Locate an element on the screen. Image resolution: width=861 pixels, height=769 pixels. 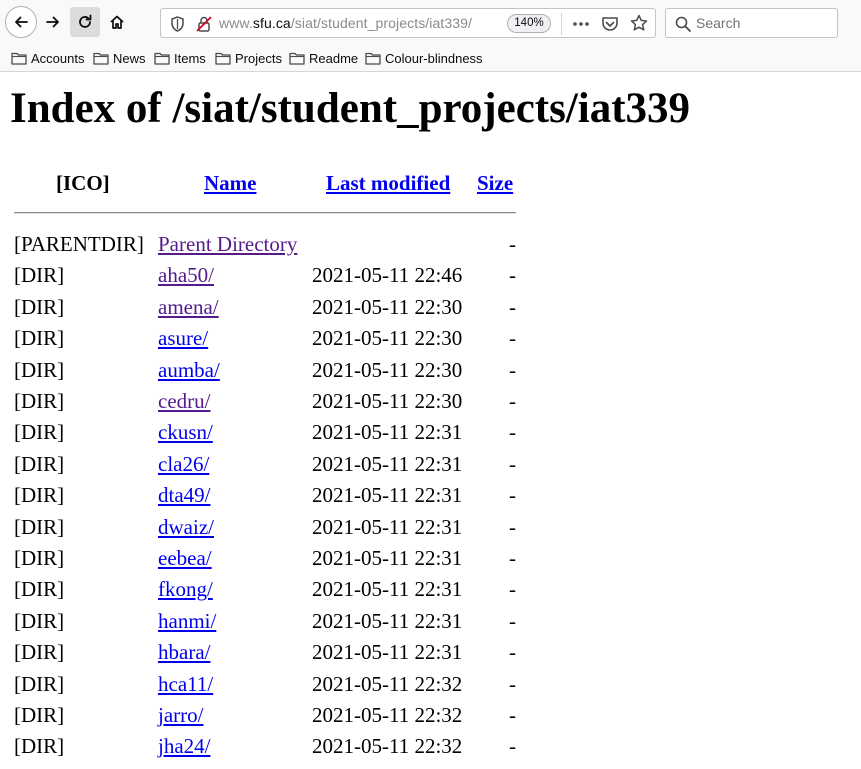
header-name: Name is located at coordinates (230, 183).